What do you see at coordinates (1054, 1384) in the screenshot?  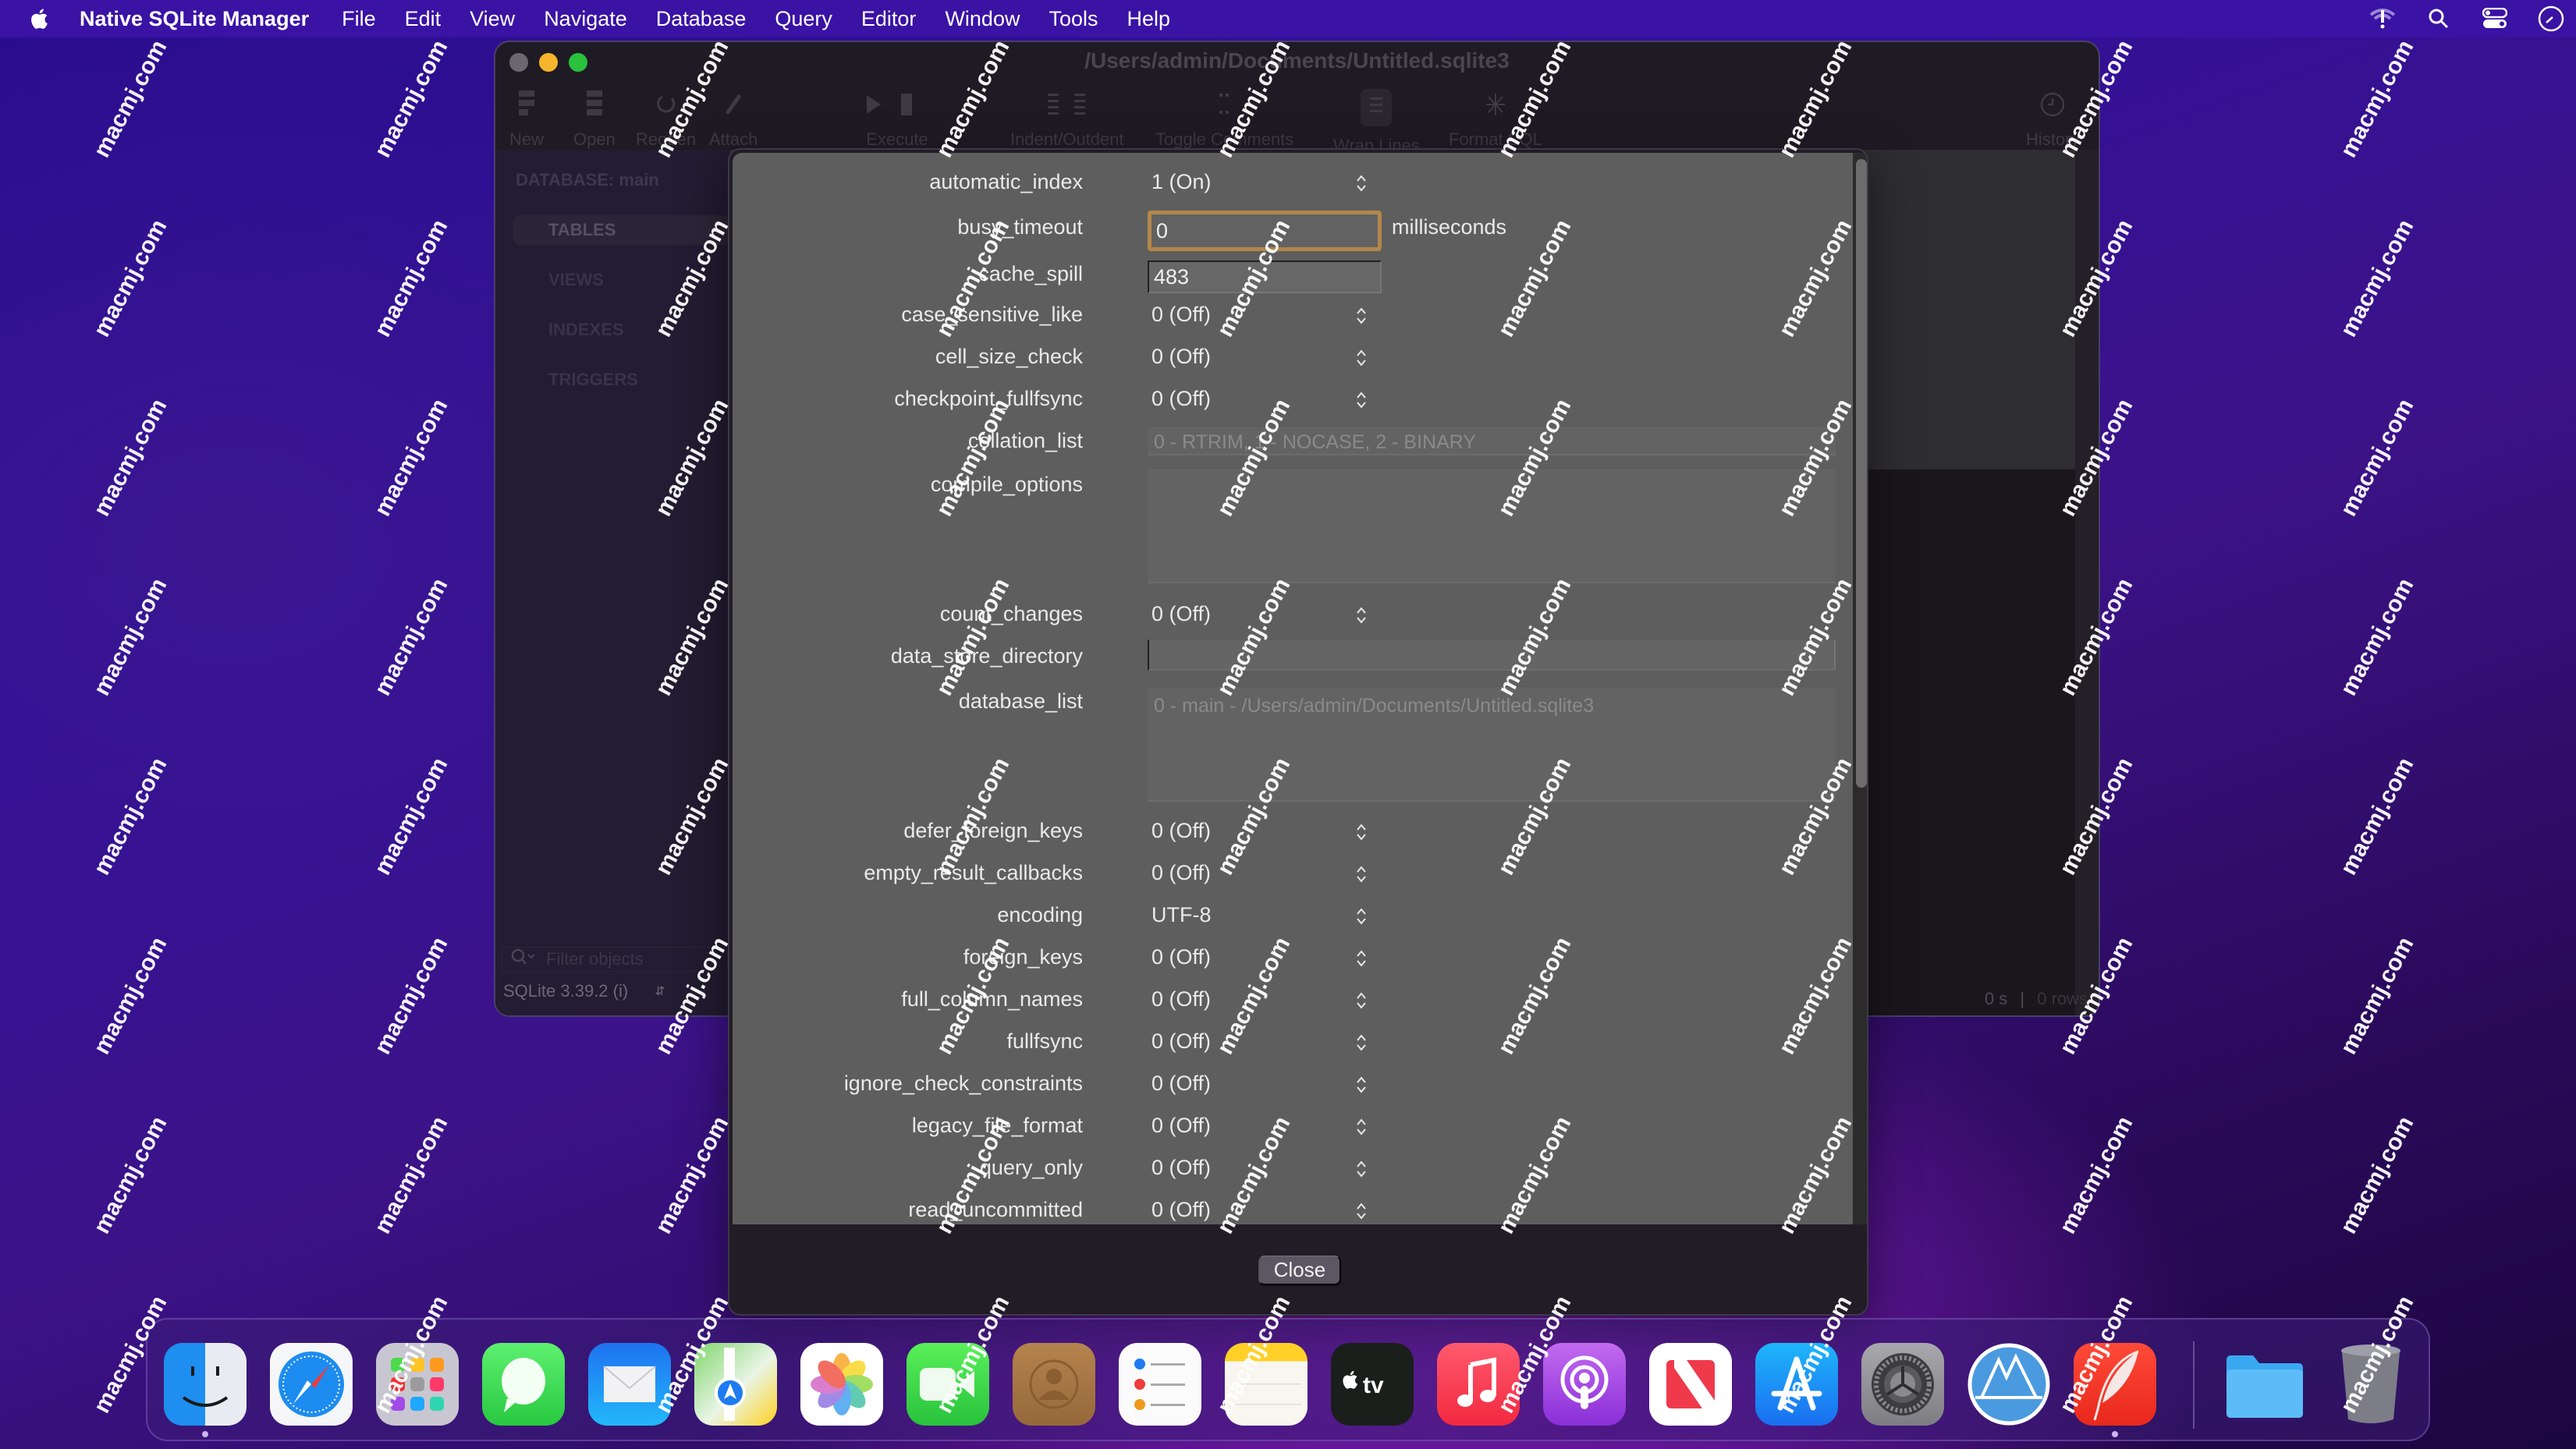 I see `dock-contacts` at bounding box center [1054, 1384].